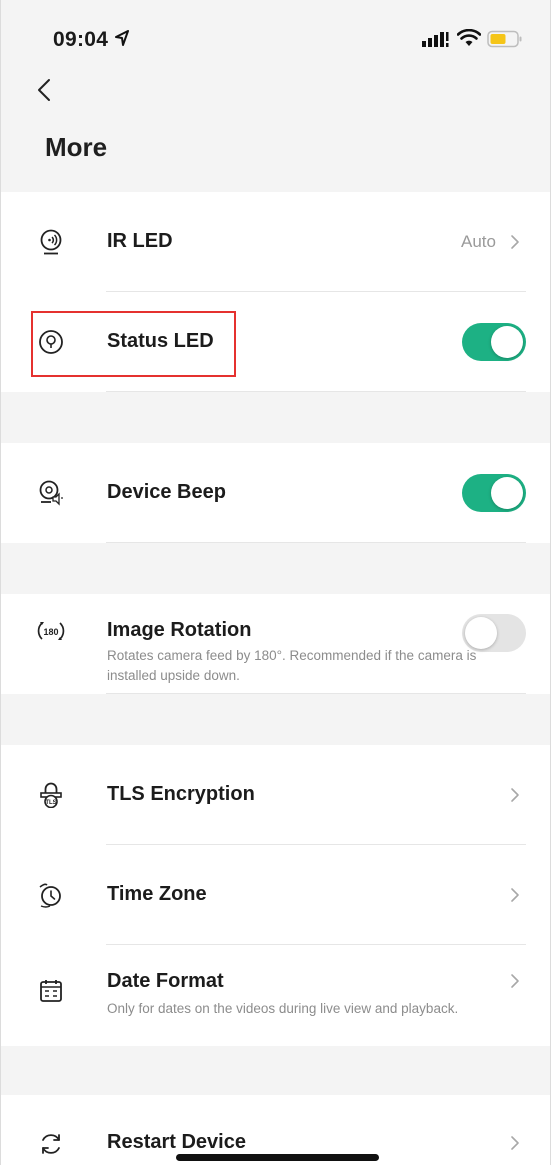  I want to click on time-zone-row: Time Zone, so click(275, 895).